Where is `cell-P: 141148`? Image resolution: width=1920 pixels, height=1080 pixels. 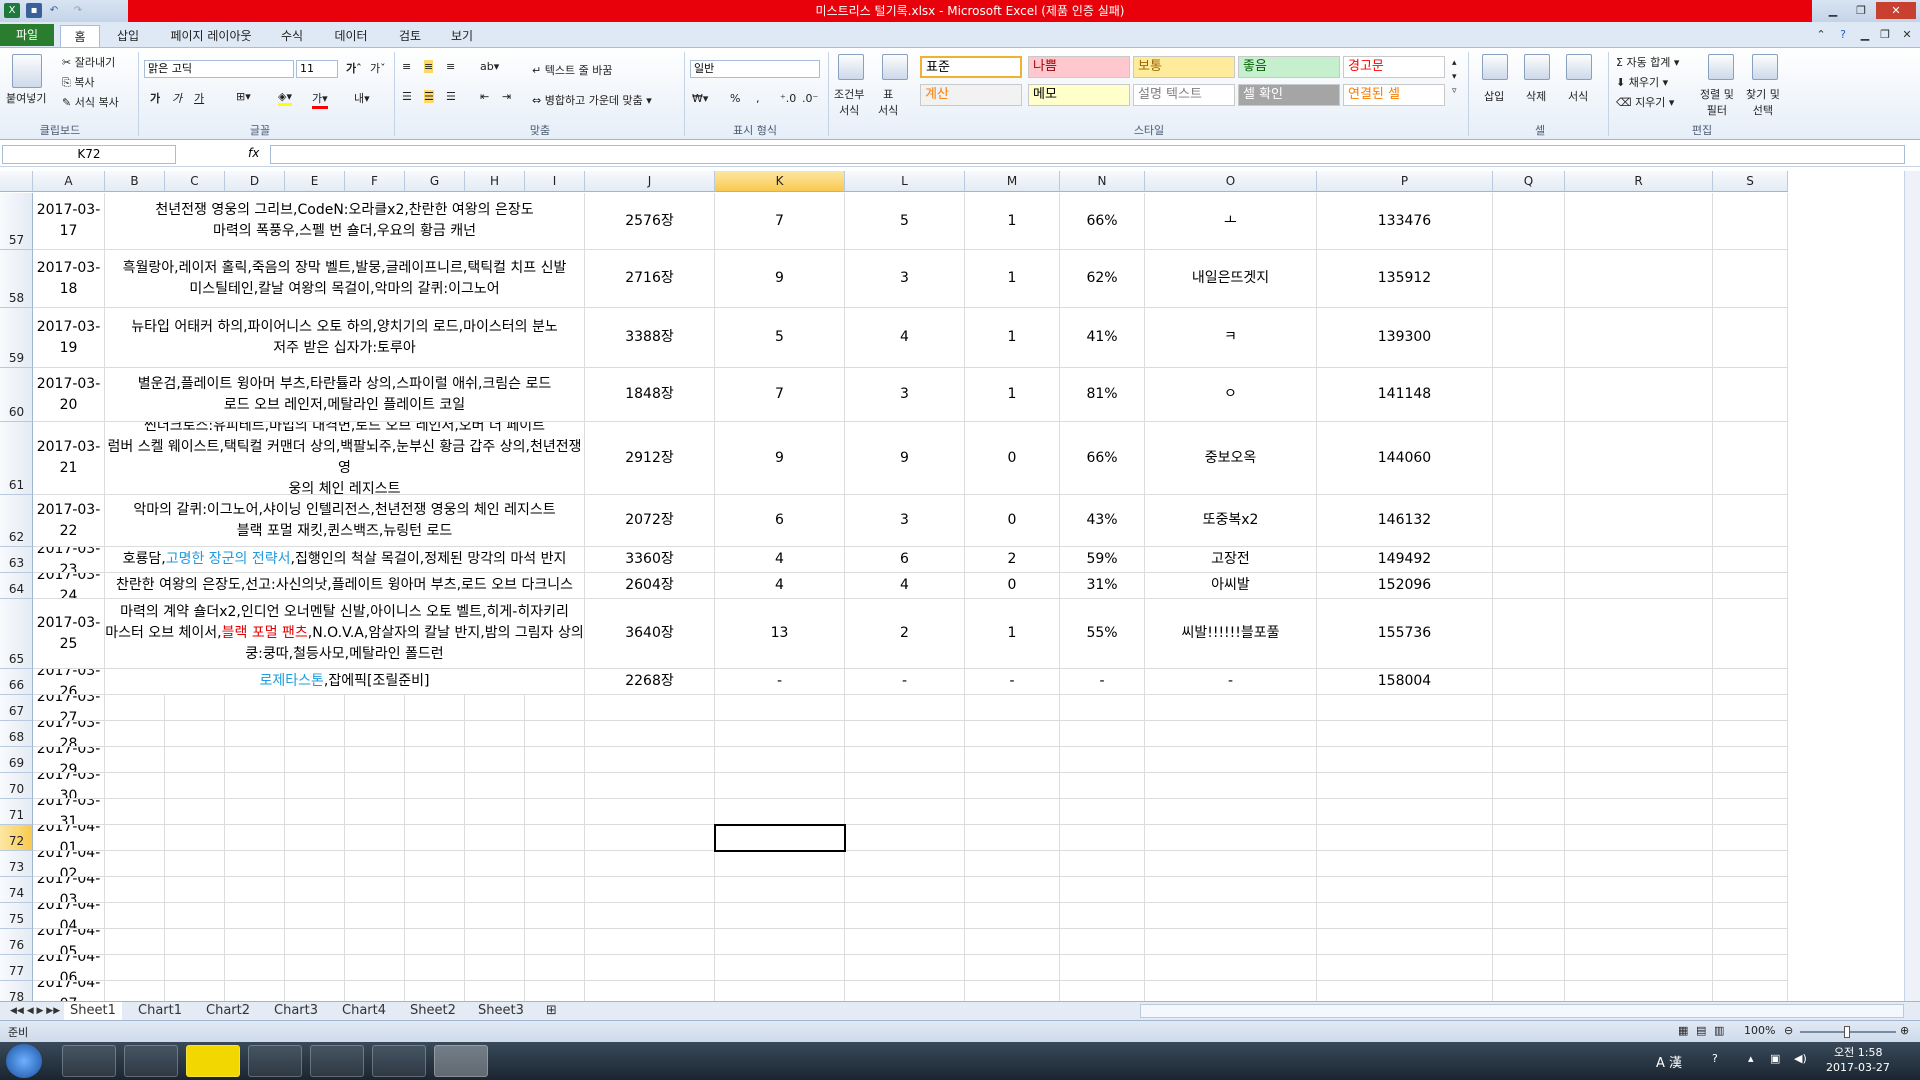
cell-P: 141148 is located at coordinates (1405, 395).